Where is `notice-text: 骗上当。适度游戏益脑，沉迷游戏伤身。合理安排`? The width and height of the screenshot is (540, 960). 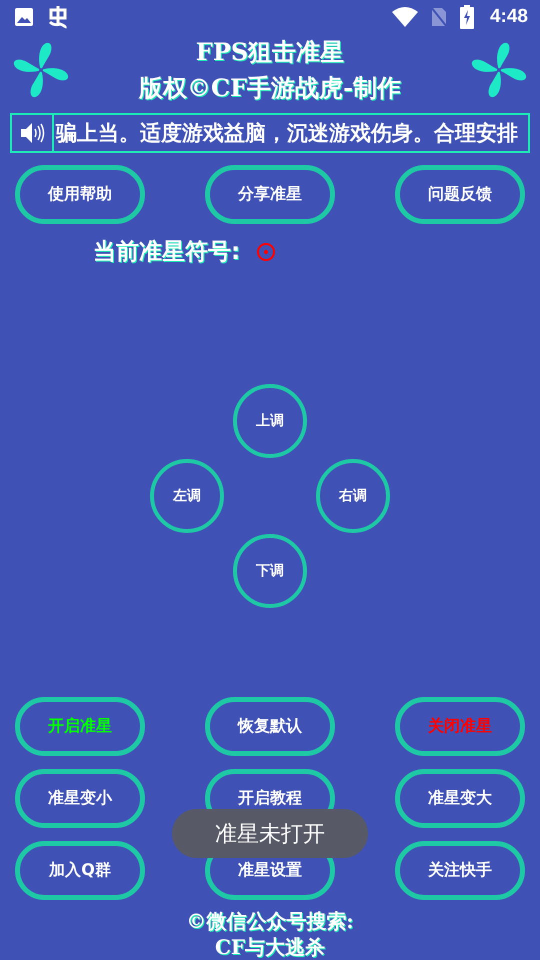
notice-text: 骗上当。适度游戏益脑，沉迷游戏伤身。合理安排 is located at coordinates (286, 134).